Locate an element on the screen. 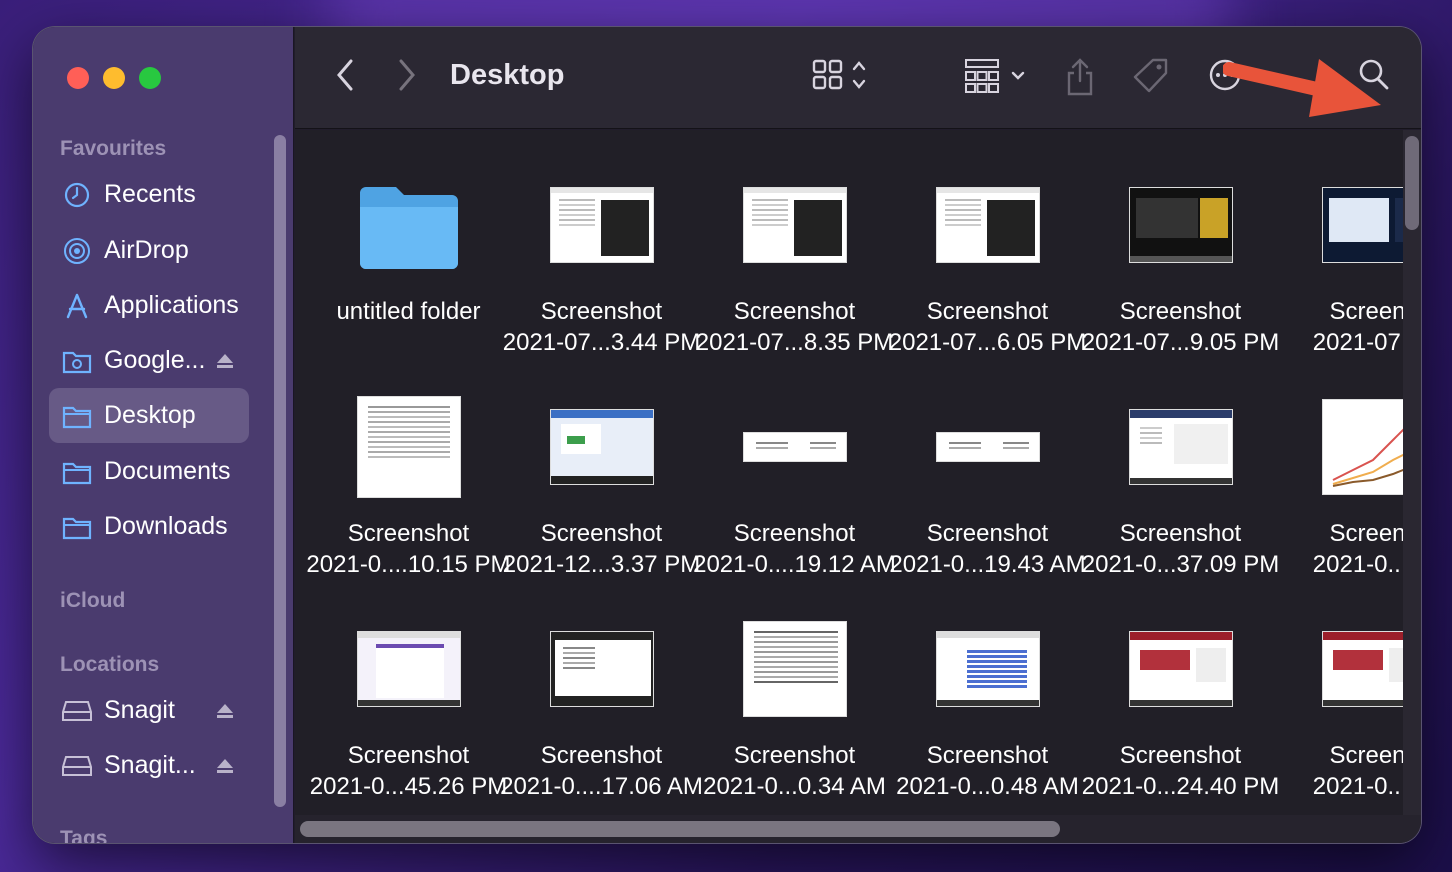  sidebar-item-airdrop: AirDrop is located at coordinates (149, 250).